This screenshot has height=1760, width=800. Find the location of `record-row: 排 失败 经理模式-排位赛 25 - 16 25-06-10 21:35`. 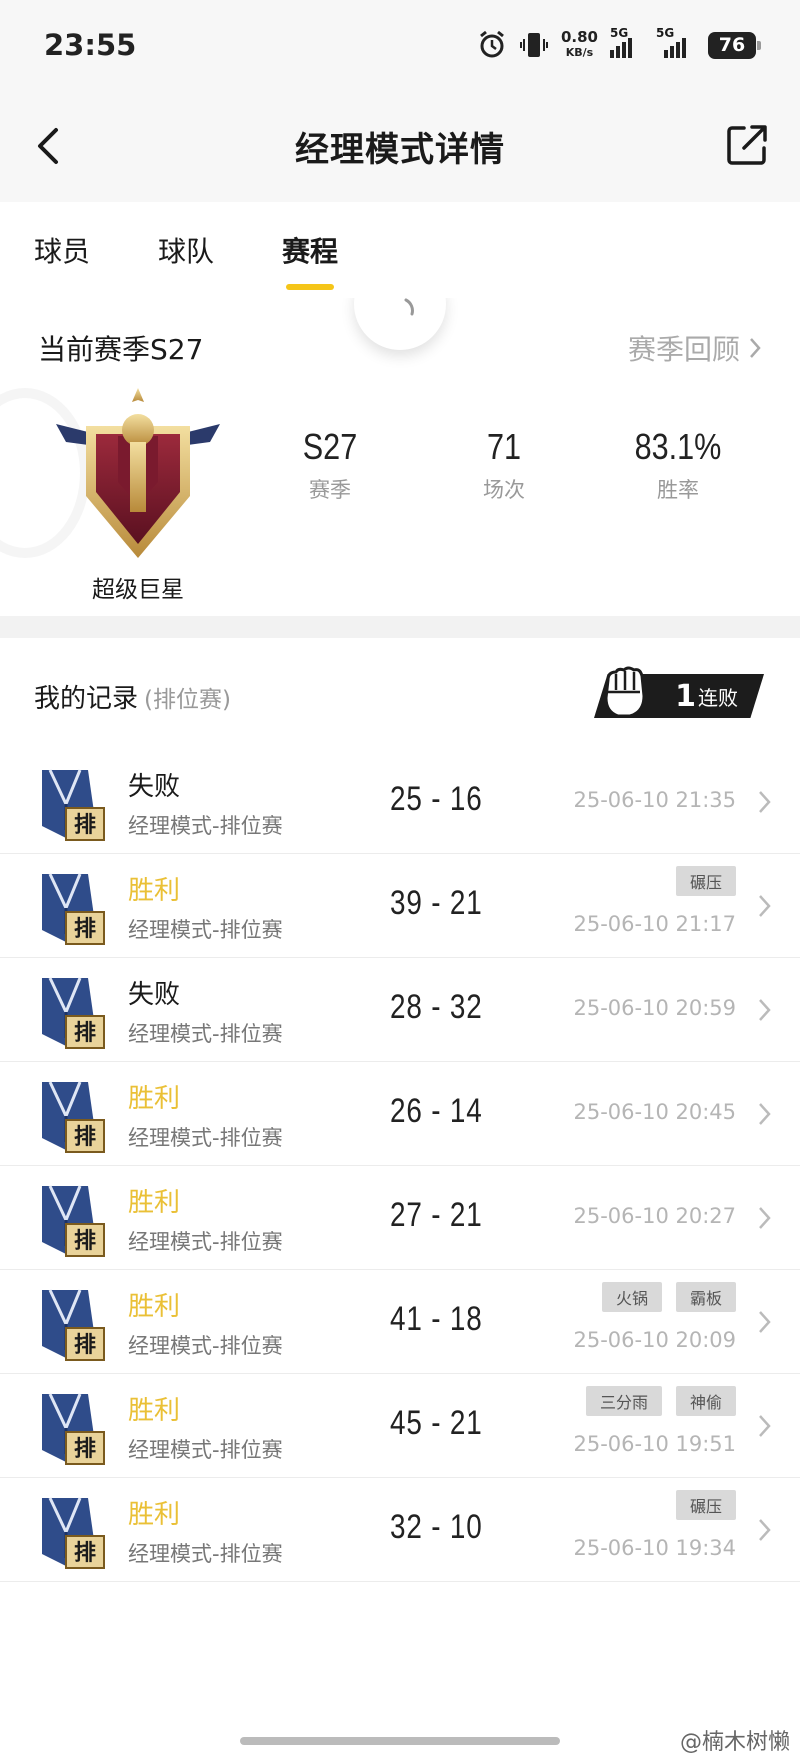

record-row: 排 失败 经理模式-排位赛 25 - 16 25-06-10 21:35 is located at coordinates (400, 802).